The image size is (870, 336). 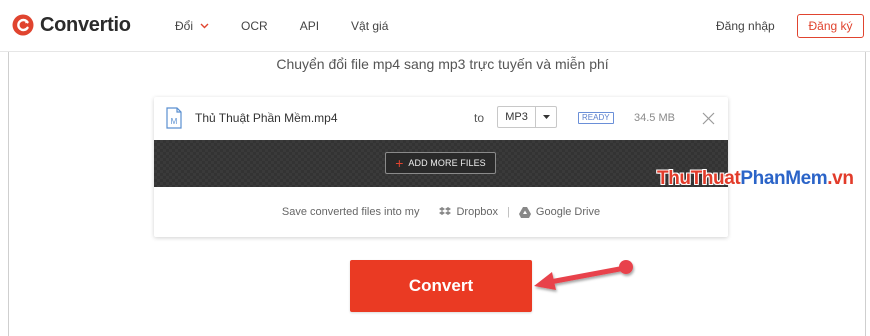 What do you see at coordinates (524, 212) in the screenshot?
I see `google-drive-icon` at bounding box center [524, 212].